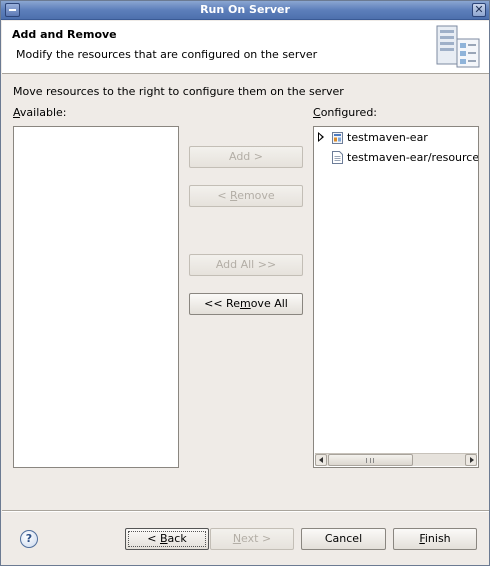 This screenshot has width=490, height=566. What do you see at coordinates (479, 10) in the screenshot?
I see `close-button: ✕` at bounding box center [479, 10].